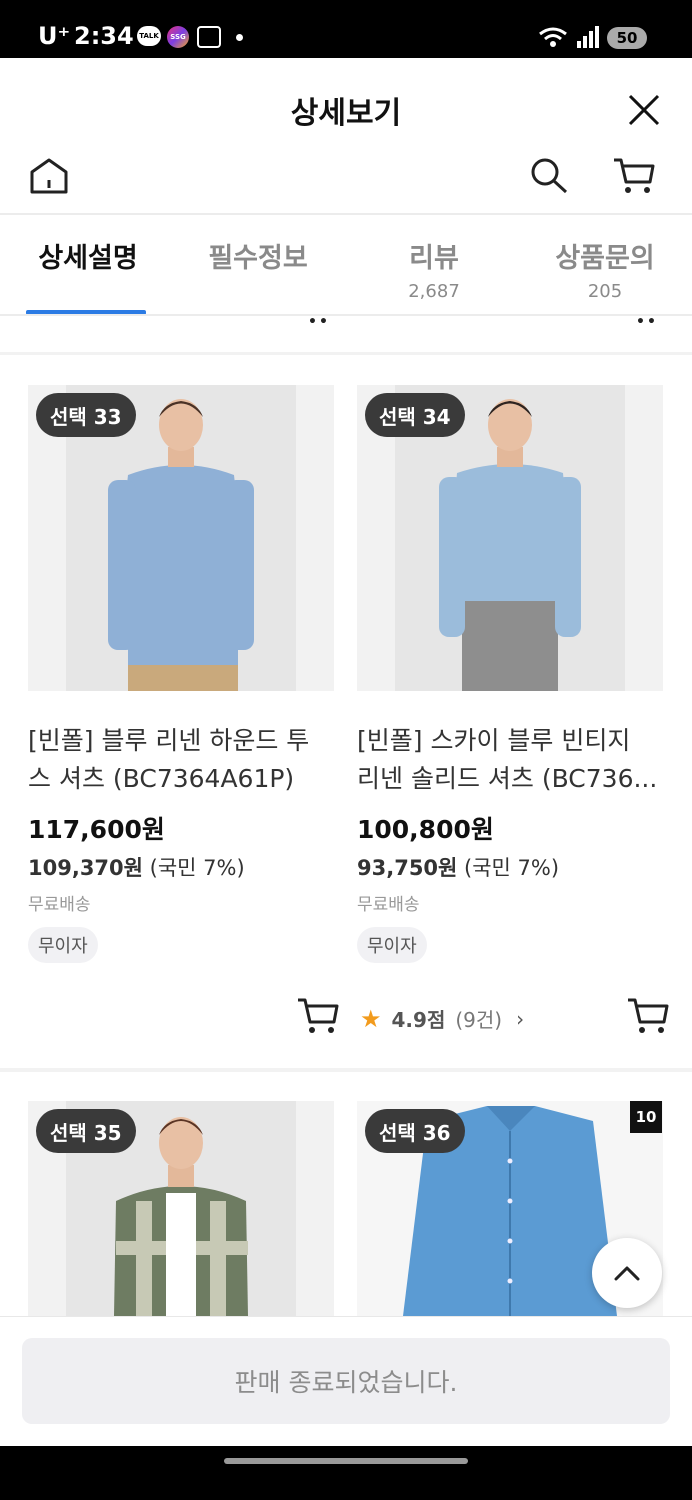  I want to click on tab-reviews: 리뷰 2,687, so click(434, 269).